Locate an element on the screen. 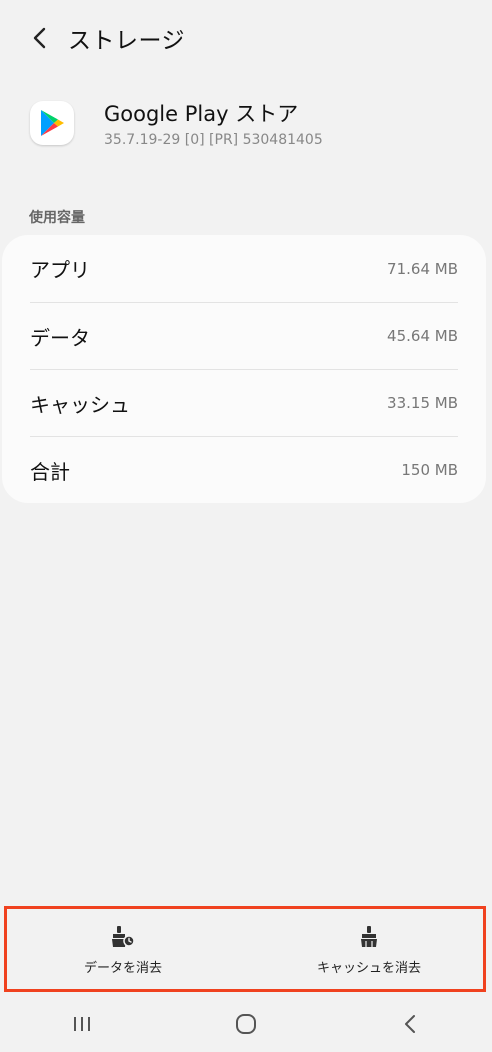  row-value: 33.15 MB is located at coordinates (422, 403).